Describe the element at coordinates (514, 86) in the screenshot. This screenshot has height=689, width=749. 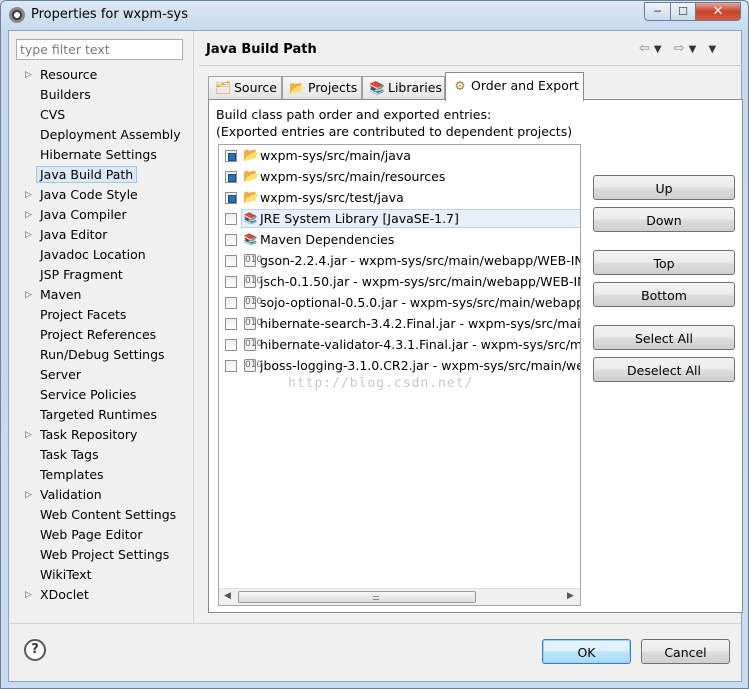
I see `tab-order-and-export: ⚙ Order and Export` at that location.